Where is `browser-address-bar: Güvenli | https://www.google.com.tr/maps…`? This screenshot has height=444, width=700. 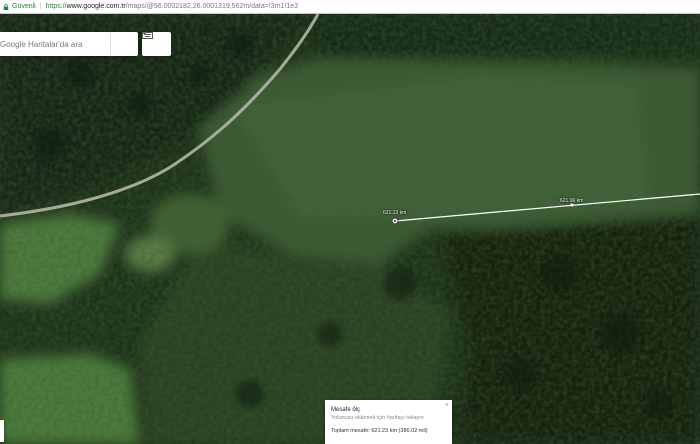 browser-address-bar: Güvenli | https://www.google.com.tr/maps… is located at coordinates (350, 7).